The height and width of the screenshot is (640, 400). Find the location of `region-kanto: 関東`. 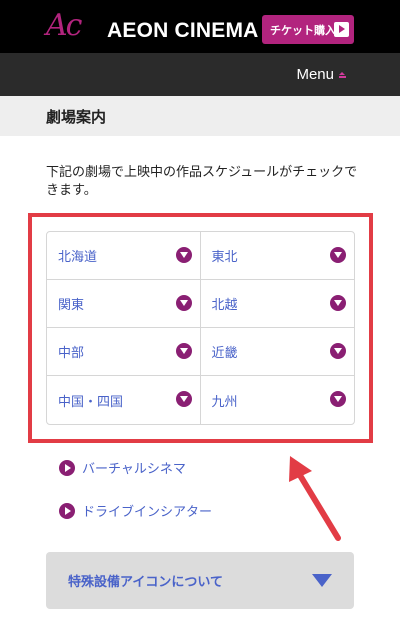

region-kanto: 関東 is located at coordinates (124, 304).